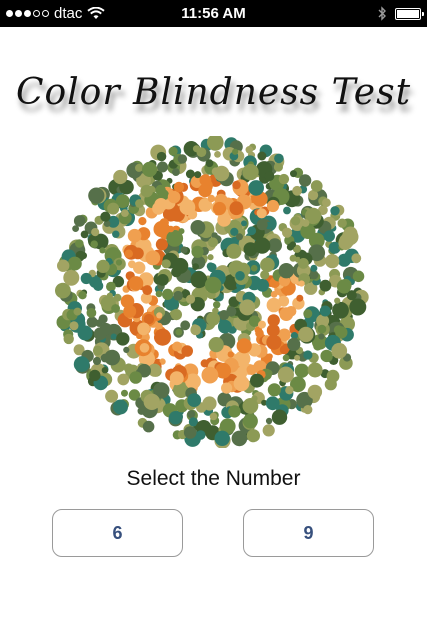 The width and height of the screenshot is (427, 640). What do you see at coordinates (308, 533) in the screenshot?
I see `answer-button-9: 9` at bounding box center [308, 533].